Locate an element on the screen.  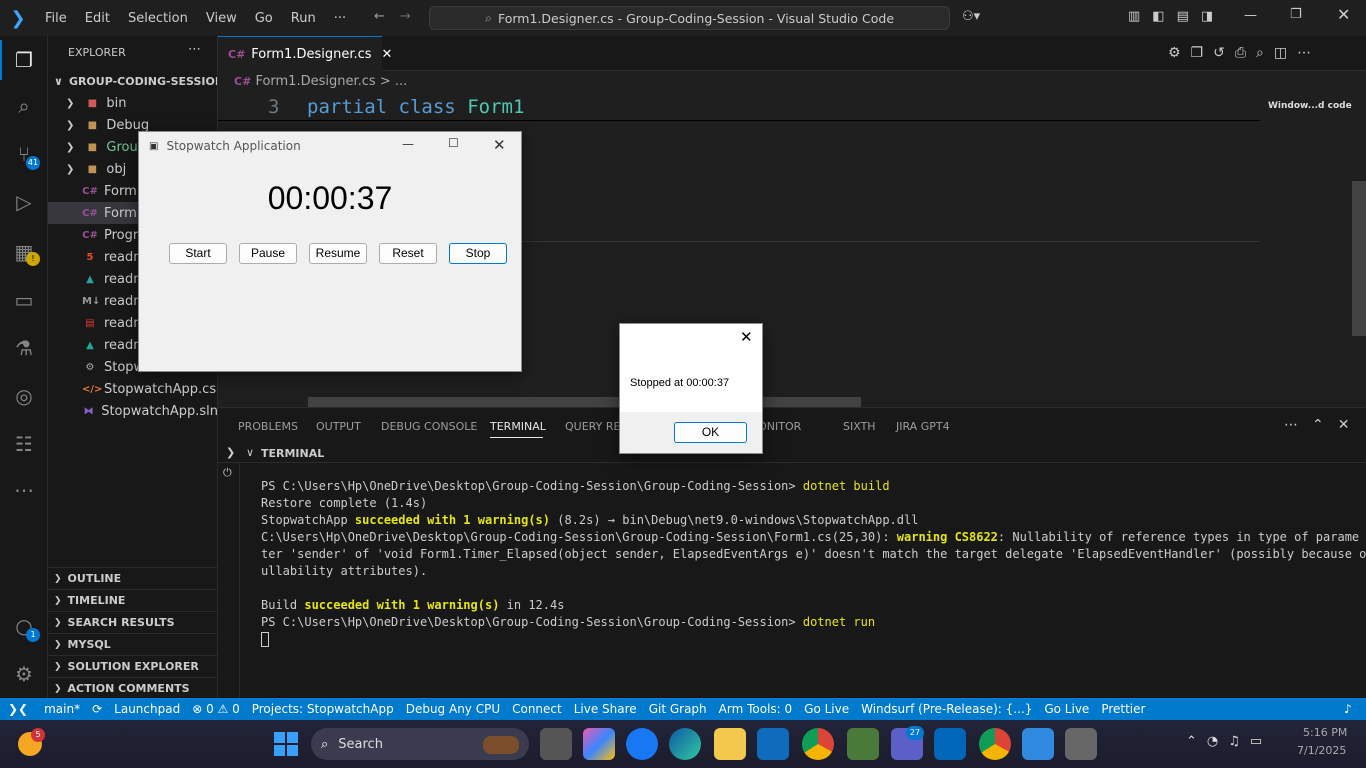
editor-actions: ⚙❐↺⎙⌕◫⋯ is located at coordinates (1244, 53).